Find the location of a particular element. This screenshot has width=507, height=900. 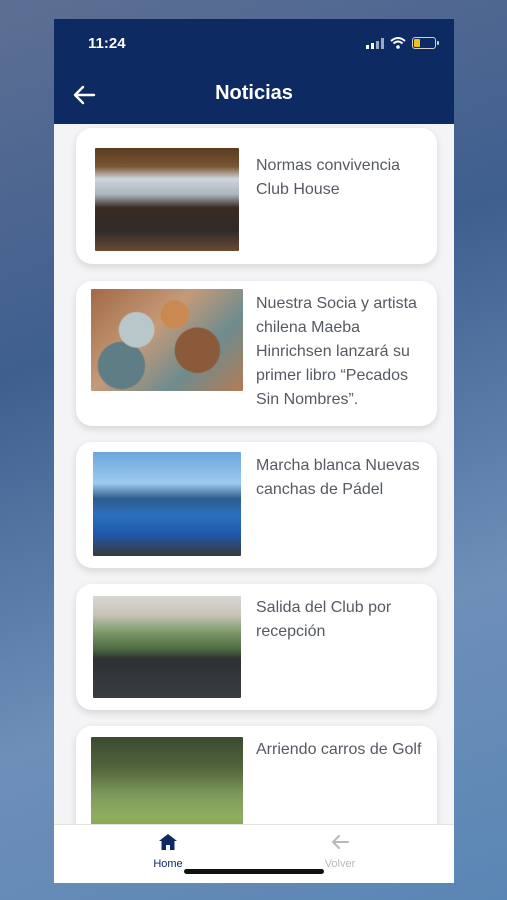

news-title: Salida del Club por recepción is located at coordinates (324, 619).